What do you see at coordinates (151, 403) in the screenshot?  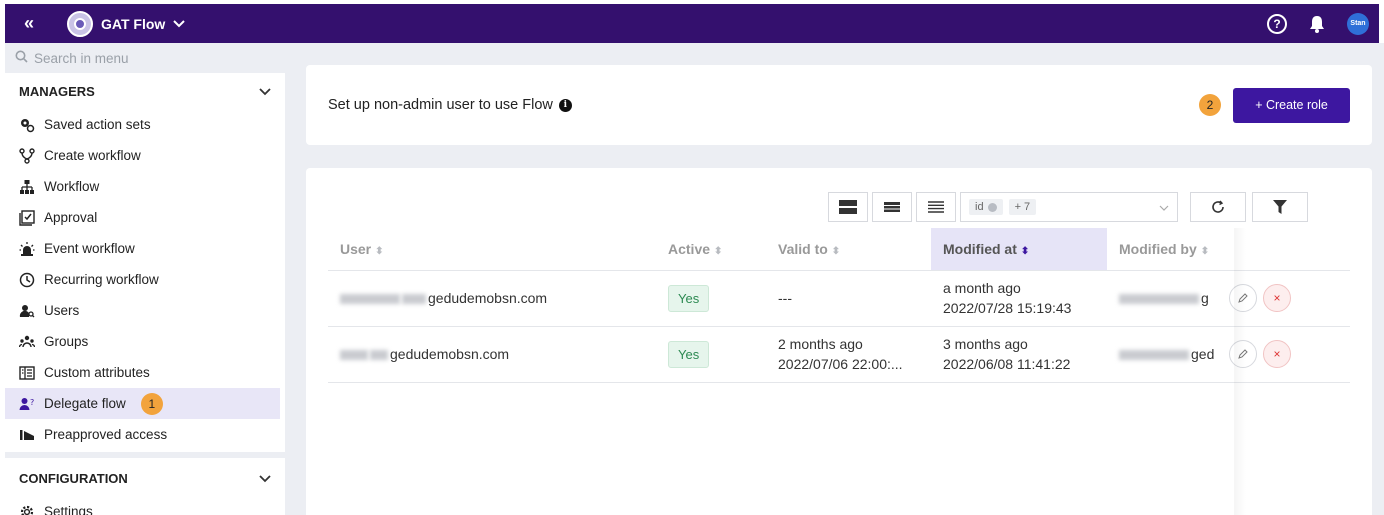 I see `step-badge: 1` at bounding box center [151, 403].